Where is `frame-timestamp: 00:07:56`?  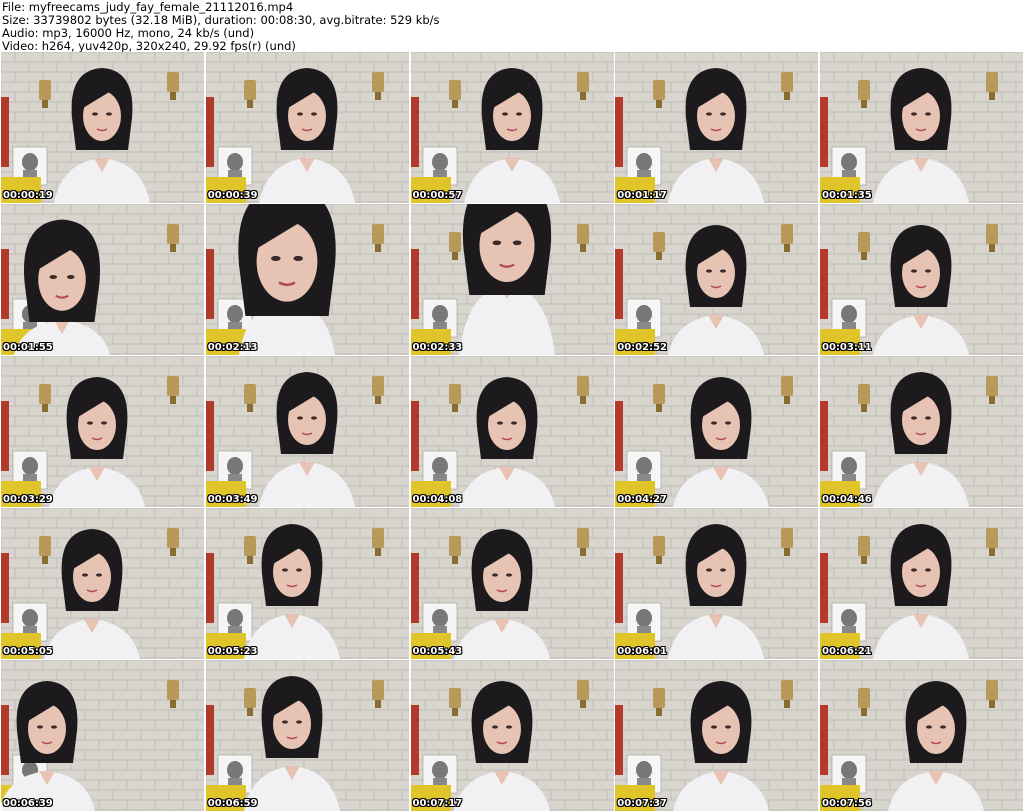
frame-timestamp: 00:07:56 is located at coordinates (847, 803).